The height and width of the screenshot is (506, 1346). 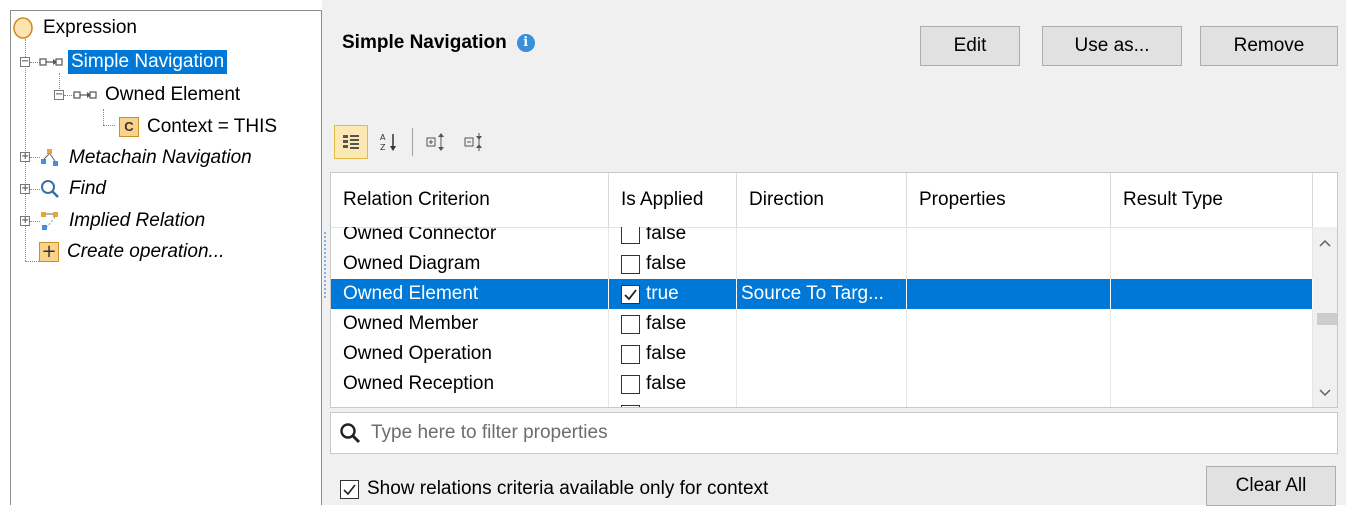 I want to click on remove-button: Remove, so click(x=1269, y=46).